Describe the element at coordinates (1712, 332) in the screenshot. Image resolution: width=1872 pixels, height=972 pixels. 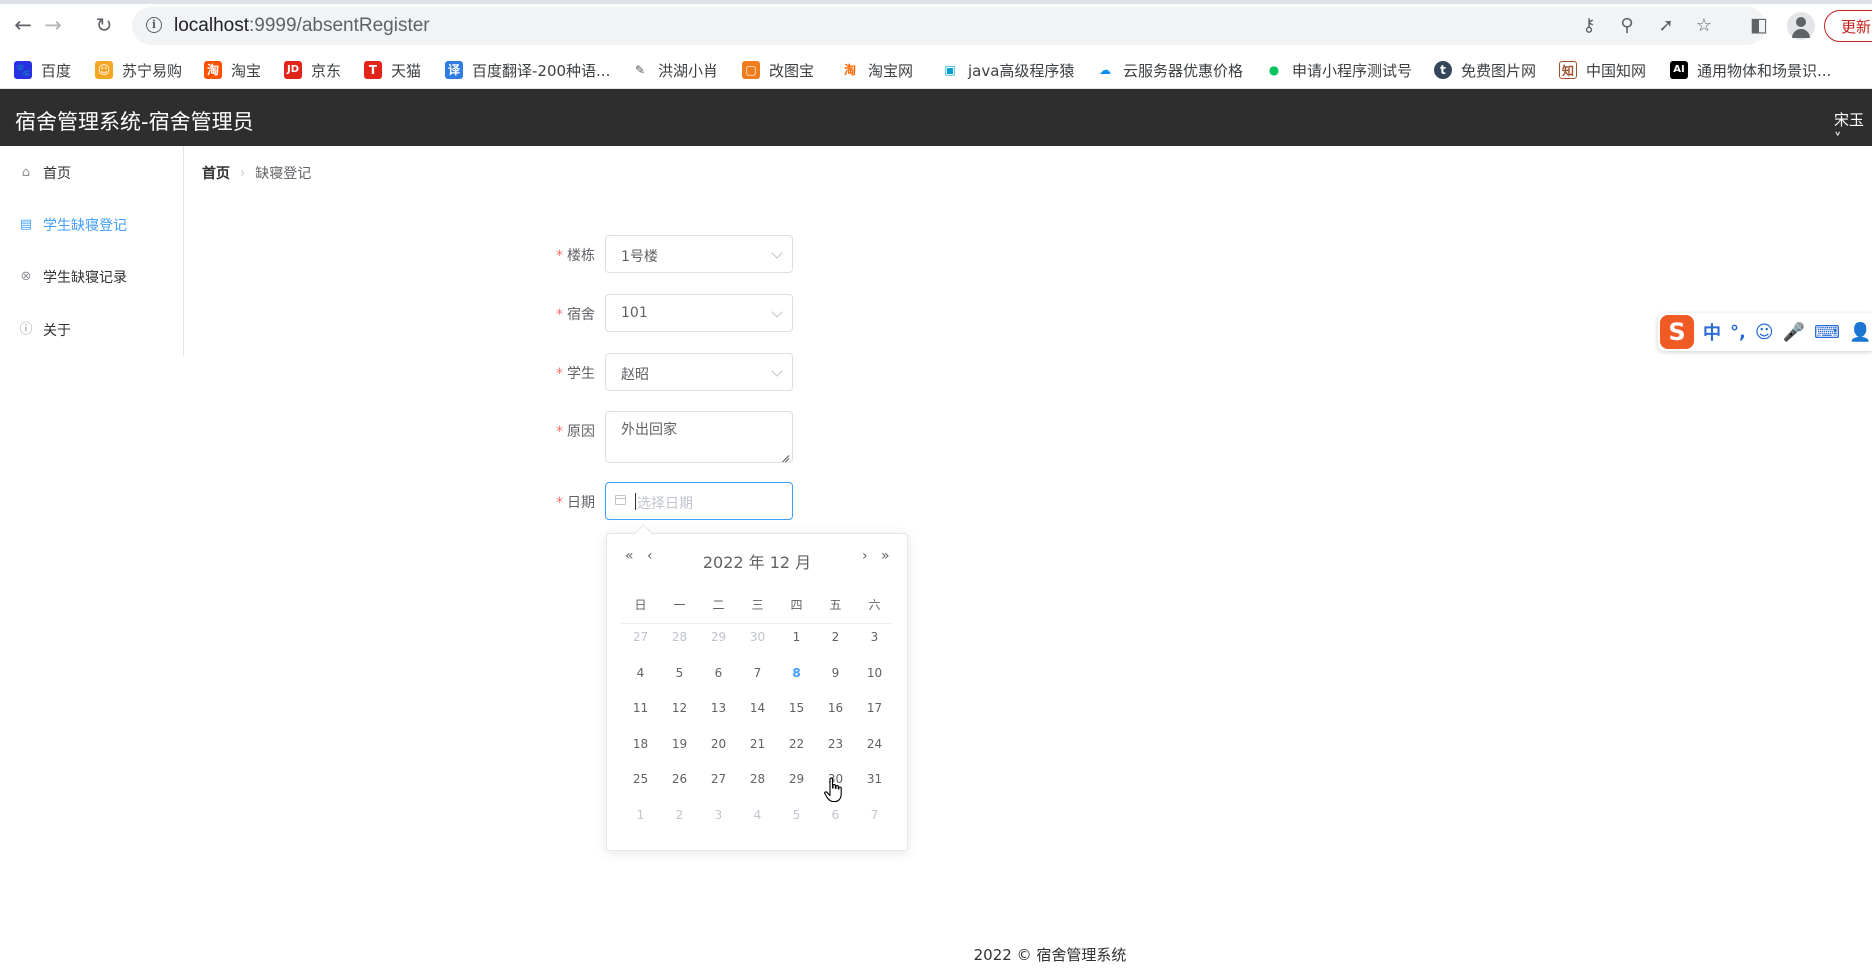
I see `ime-chinese-mode: 中` at that location.